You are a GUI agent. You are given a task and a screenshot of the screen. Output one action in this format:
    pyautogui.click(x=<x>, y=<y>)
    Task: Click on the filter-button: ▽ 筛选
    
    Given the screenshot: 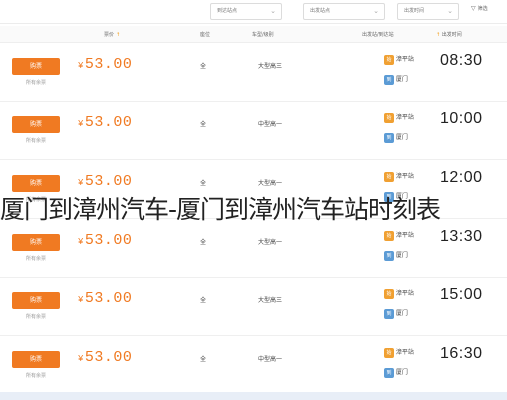 What is the action you would take?
    pyautogui.click(x=479, y=8)
    